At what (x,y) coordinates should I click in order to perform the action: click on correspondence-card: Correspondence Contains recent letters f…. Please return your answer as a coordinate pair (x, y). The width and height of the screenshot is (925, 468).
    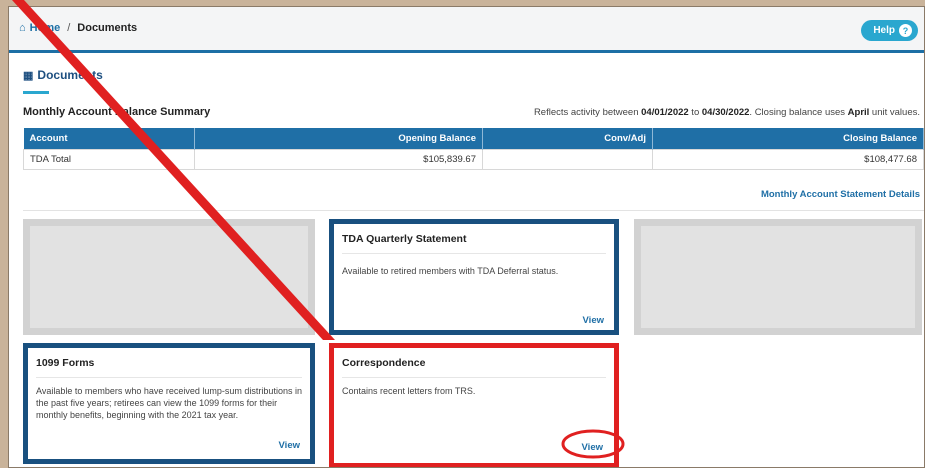
    Looking at the image, I should click on (474, 405).